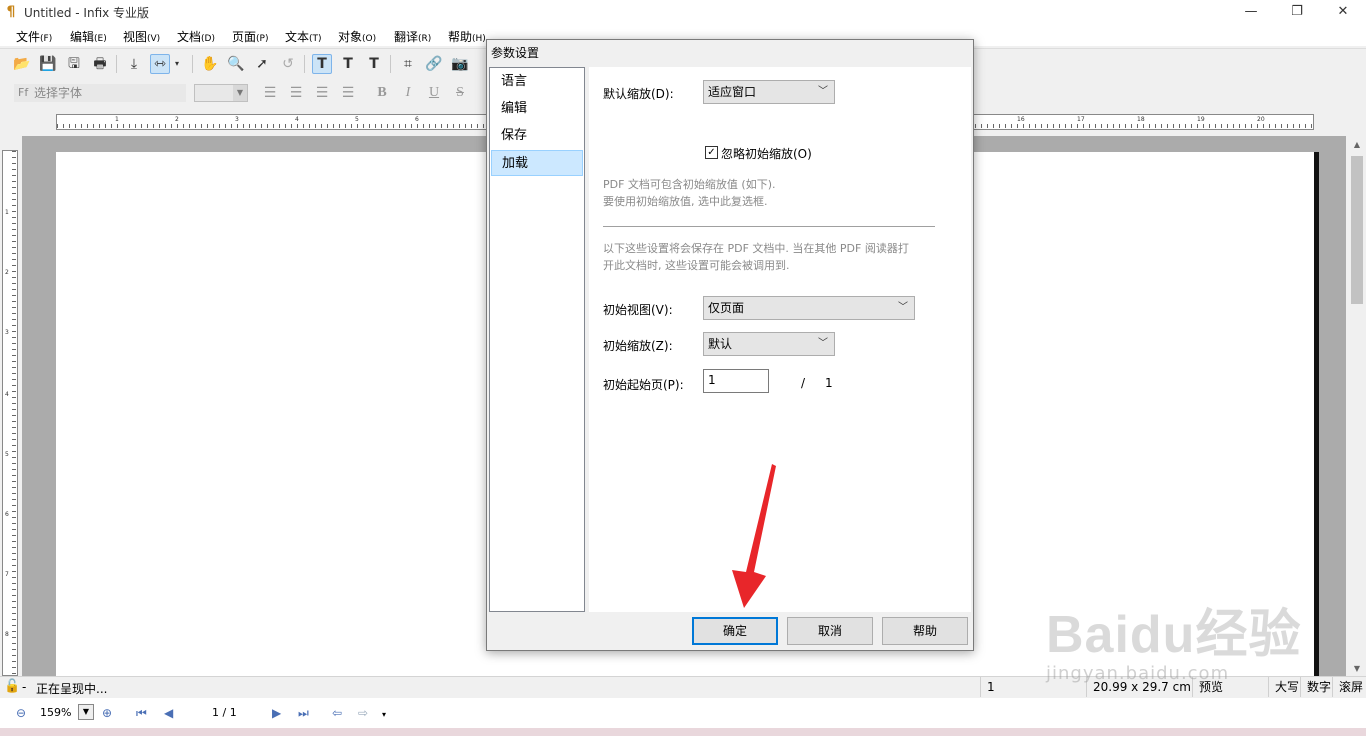 Image resolution: width=1366 pixels, height=736 pixels. Describe the element at coordinates (250, 36) in the screenshot. I see `menu-page: 页面(P)` at that location.